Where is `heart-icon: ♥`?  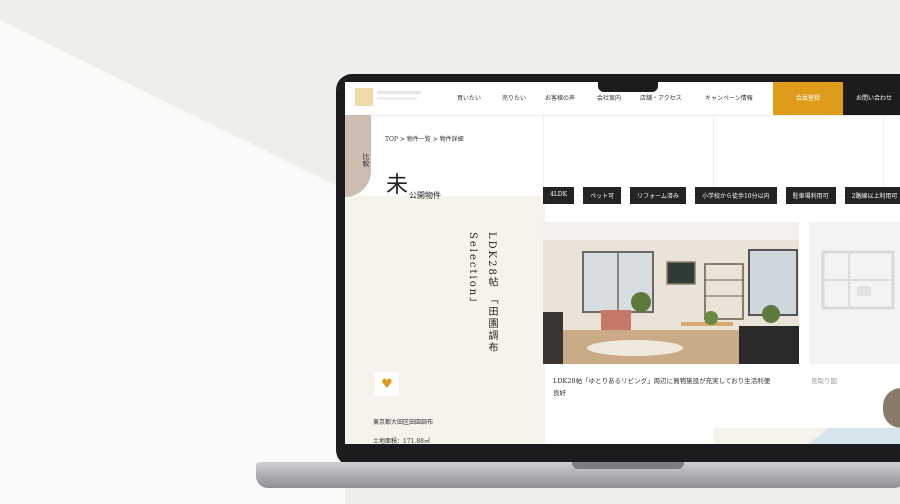 heart-icon: ♥ is located at coordinates (387, 384).